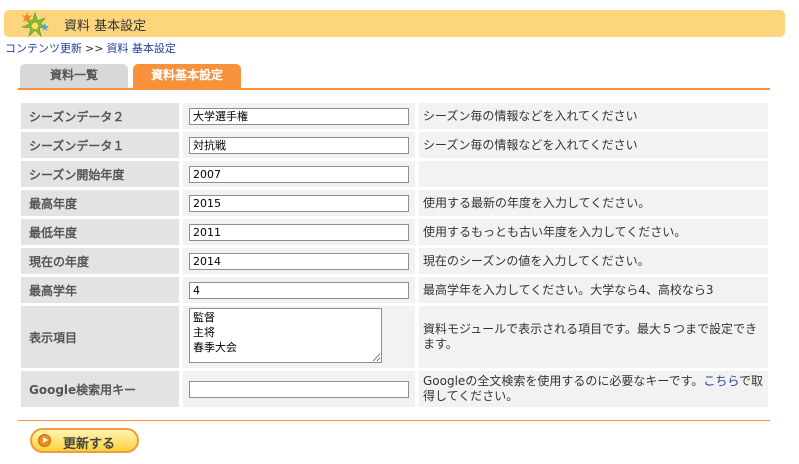 This screenshot has width=799, height=464. I want to click on form-row-min-year: 最低年度 使用するもっとも古い年度を入力してください。, so click(394, 232).